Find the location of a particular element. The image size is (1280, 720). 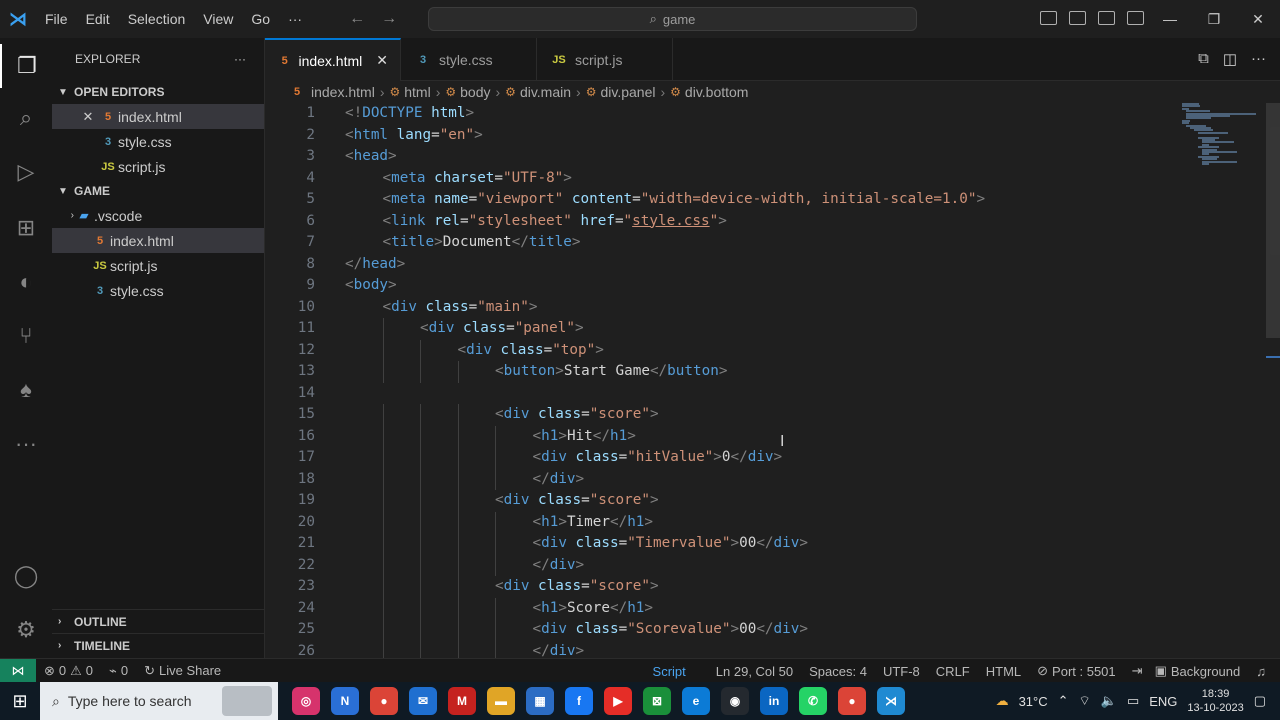

taskbar-app-whatsapp-icon: ✆ is located at coordinates (813, 701).